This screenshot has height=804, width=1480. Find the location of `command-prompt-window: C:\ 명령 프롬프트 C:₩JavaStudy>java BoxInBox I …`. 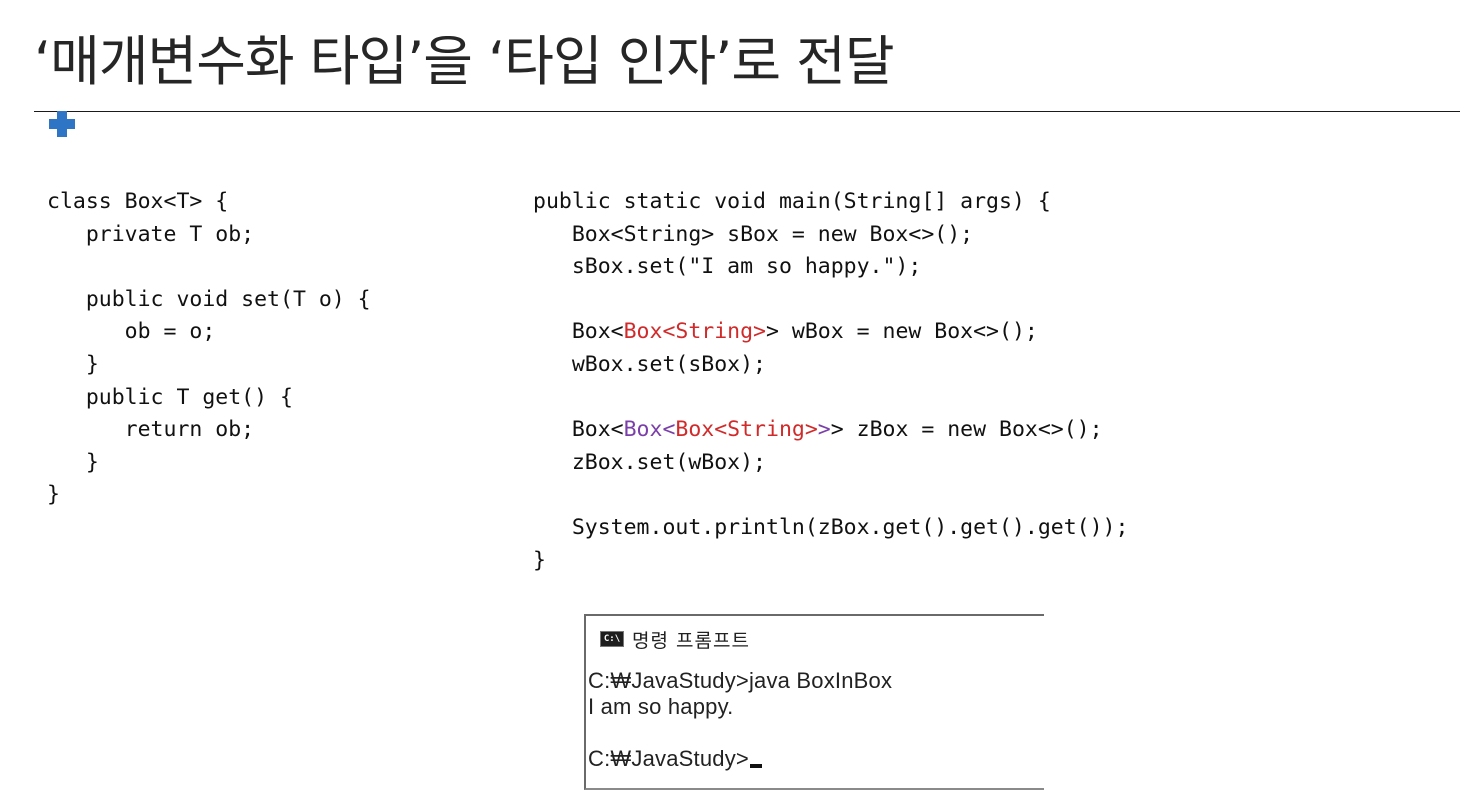

command-prompt-window: C:\ 명령 프롬프트 C:₩JavaStudy>java BoxInBox I … is located at coordinates (814, 702).